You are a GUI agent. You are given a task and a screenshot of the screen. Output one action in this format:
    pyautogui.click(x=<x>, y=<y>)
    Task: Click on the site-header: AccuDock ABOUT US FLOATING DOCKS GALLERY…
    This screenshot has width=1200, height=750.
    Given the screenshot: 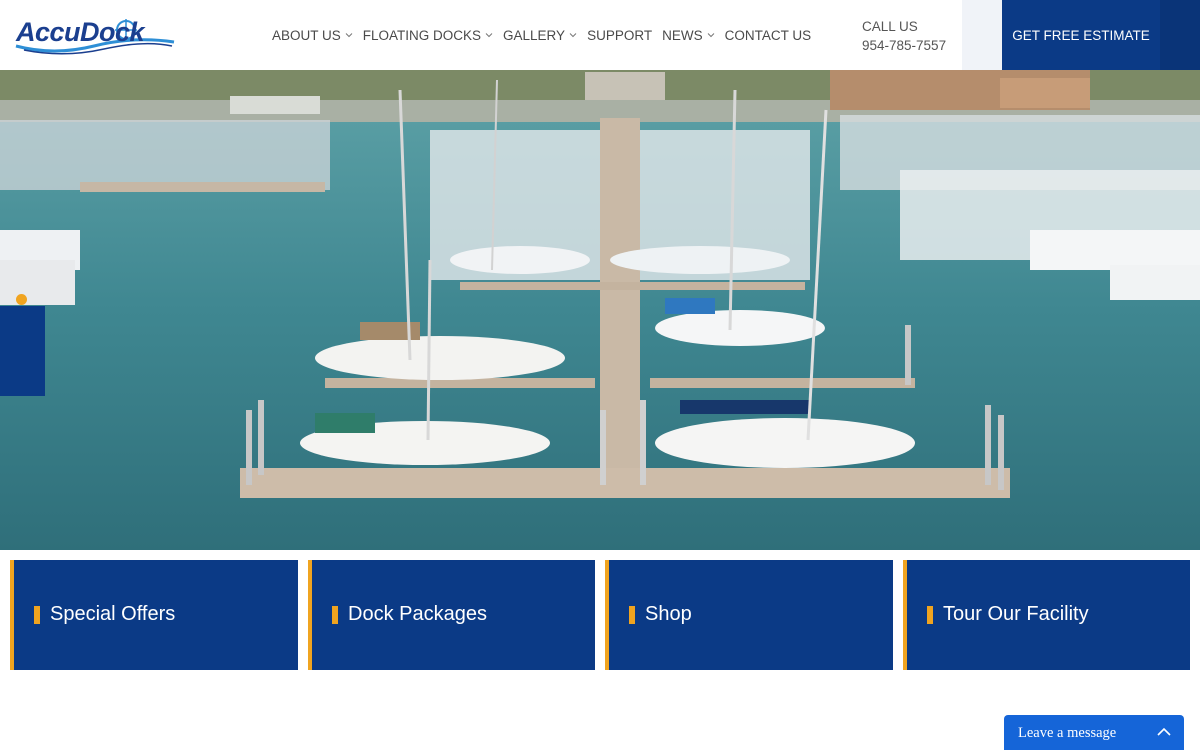 What is the action you would take?
    pyautogui.click(x=600, y=35)
    